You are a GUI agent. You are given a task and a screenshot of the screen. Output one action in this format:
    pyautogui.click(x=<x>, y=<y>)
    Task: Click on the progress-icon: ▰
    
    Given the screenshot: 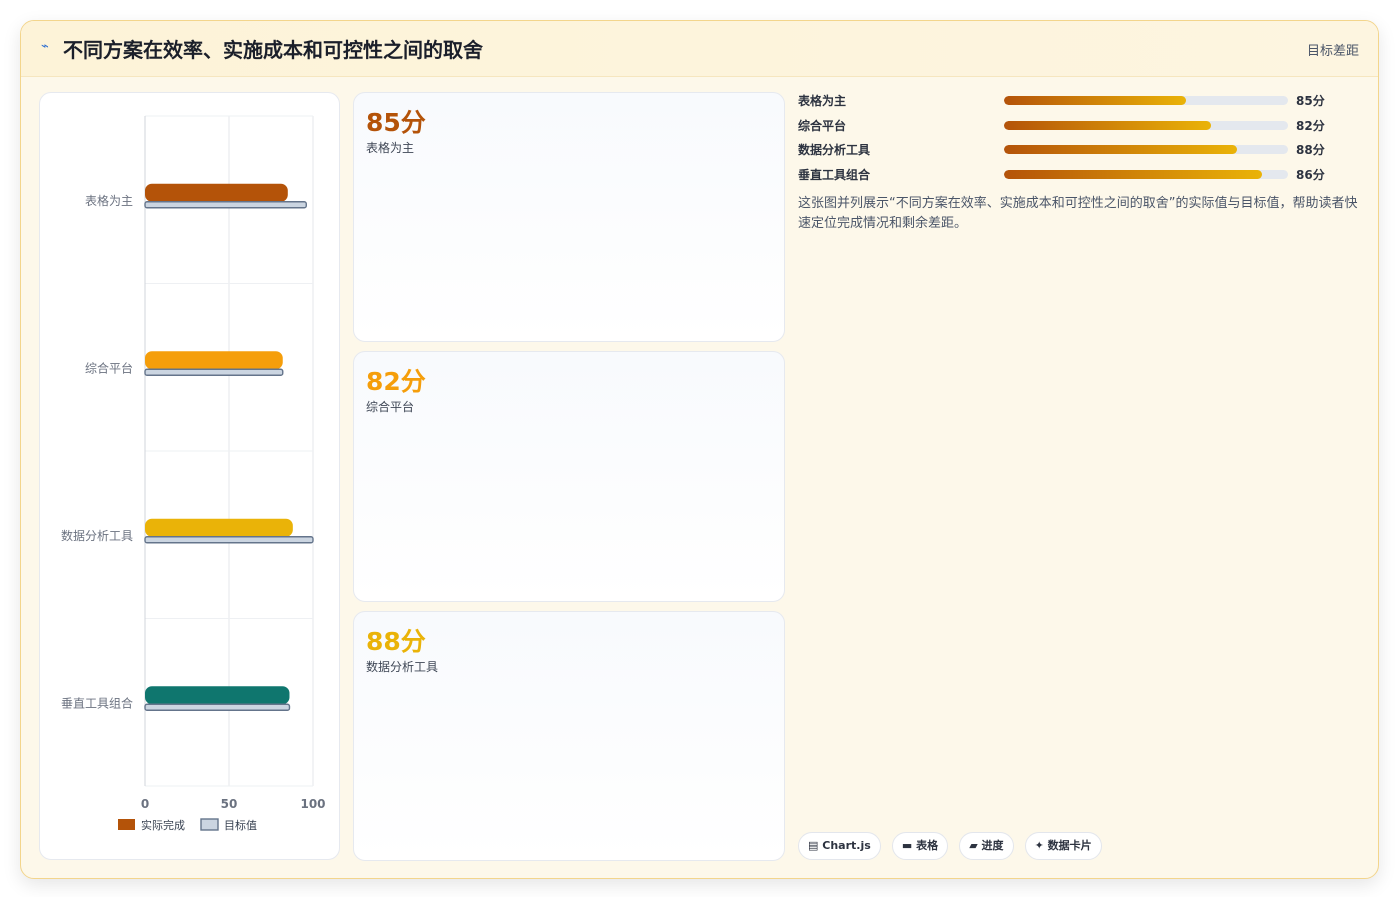 What is the action you would take?
    pyautogui.click(x=973, y=845)
    